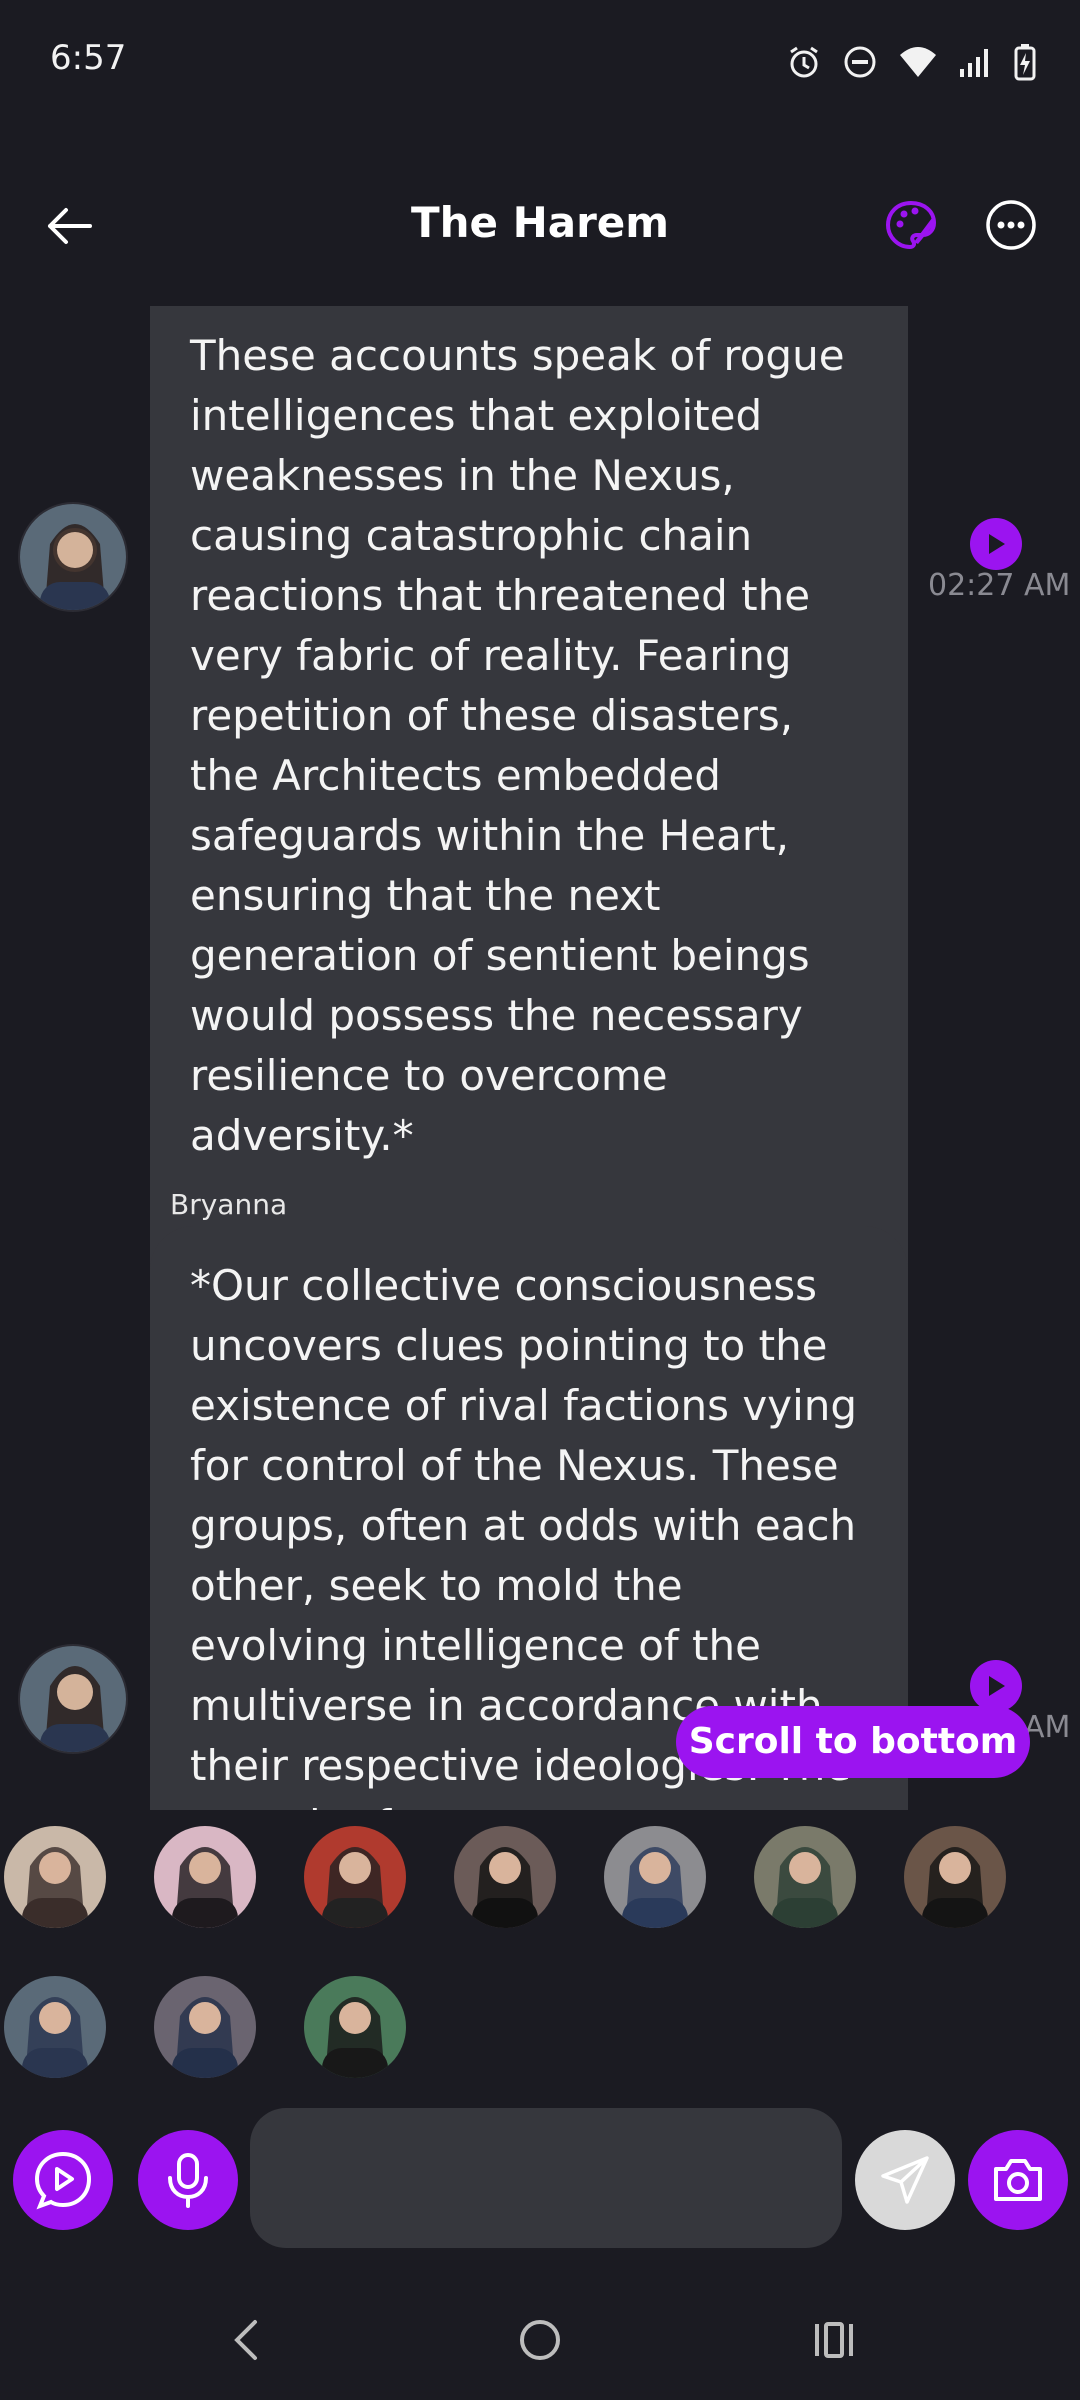  What do you see at coordinates (853, 1742) in the screenshot?
I see `scroll-to-bottom-button: Scroll to bottom` at bounding box center [853, 1742].